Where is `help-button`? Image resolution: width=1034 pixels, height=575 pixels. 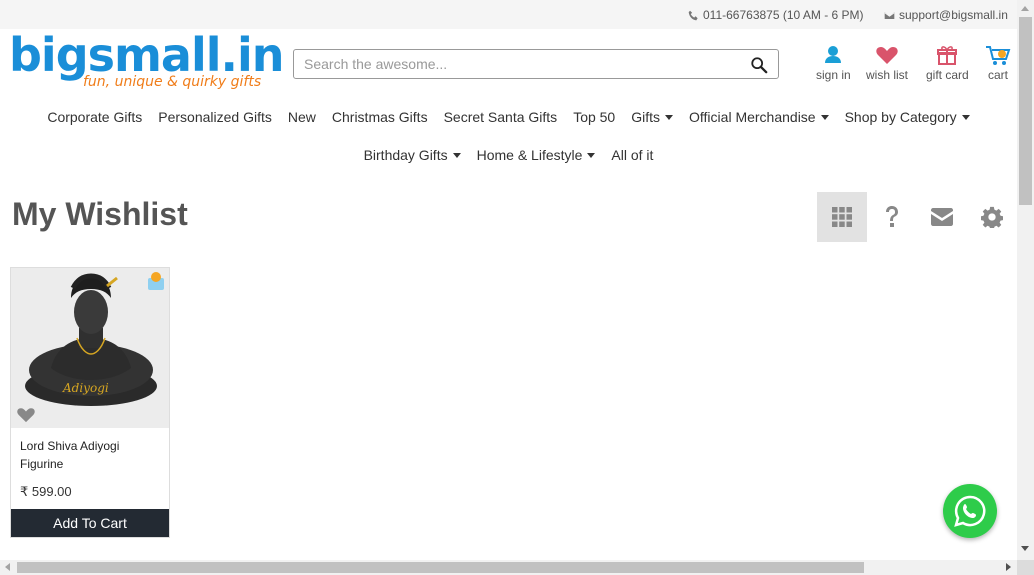 help-button is located at coordinates (892, 217).